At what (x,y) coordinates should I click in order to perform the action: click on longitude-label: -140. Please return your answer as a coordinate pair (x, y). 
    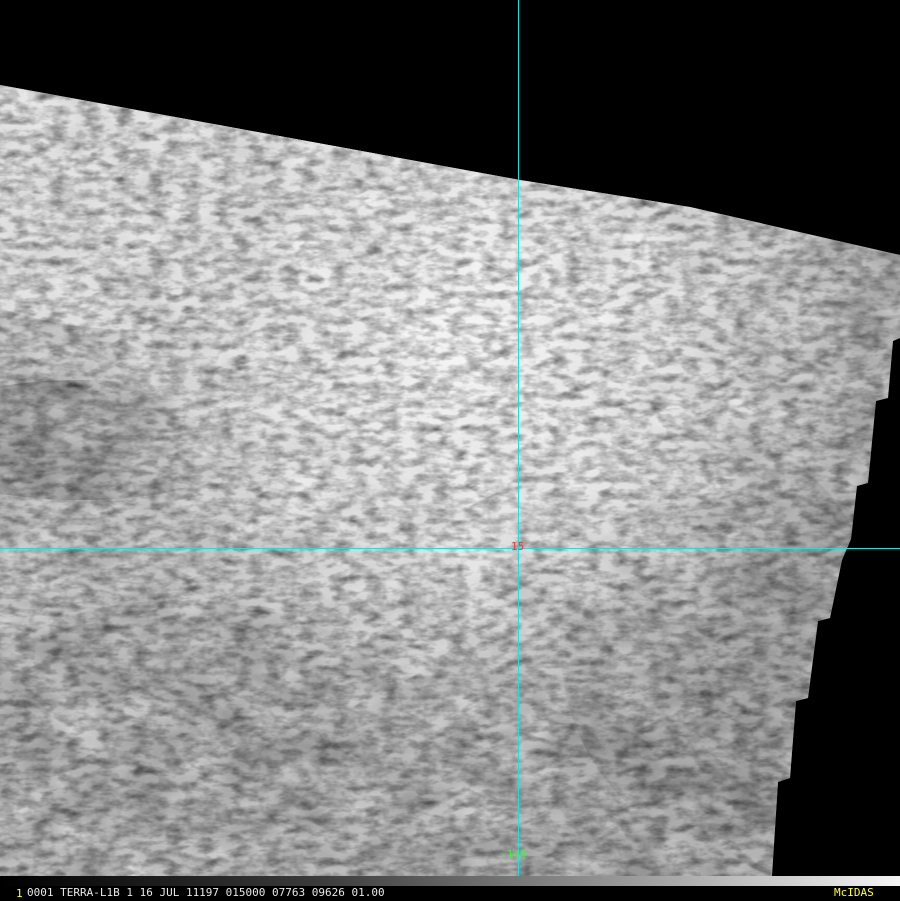
    Looking at the image, I should click on (513, 854).